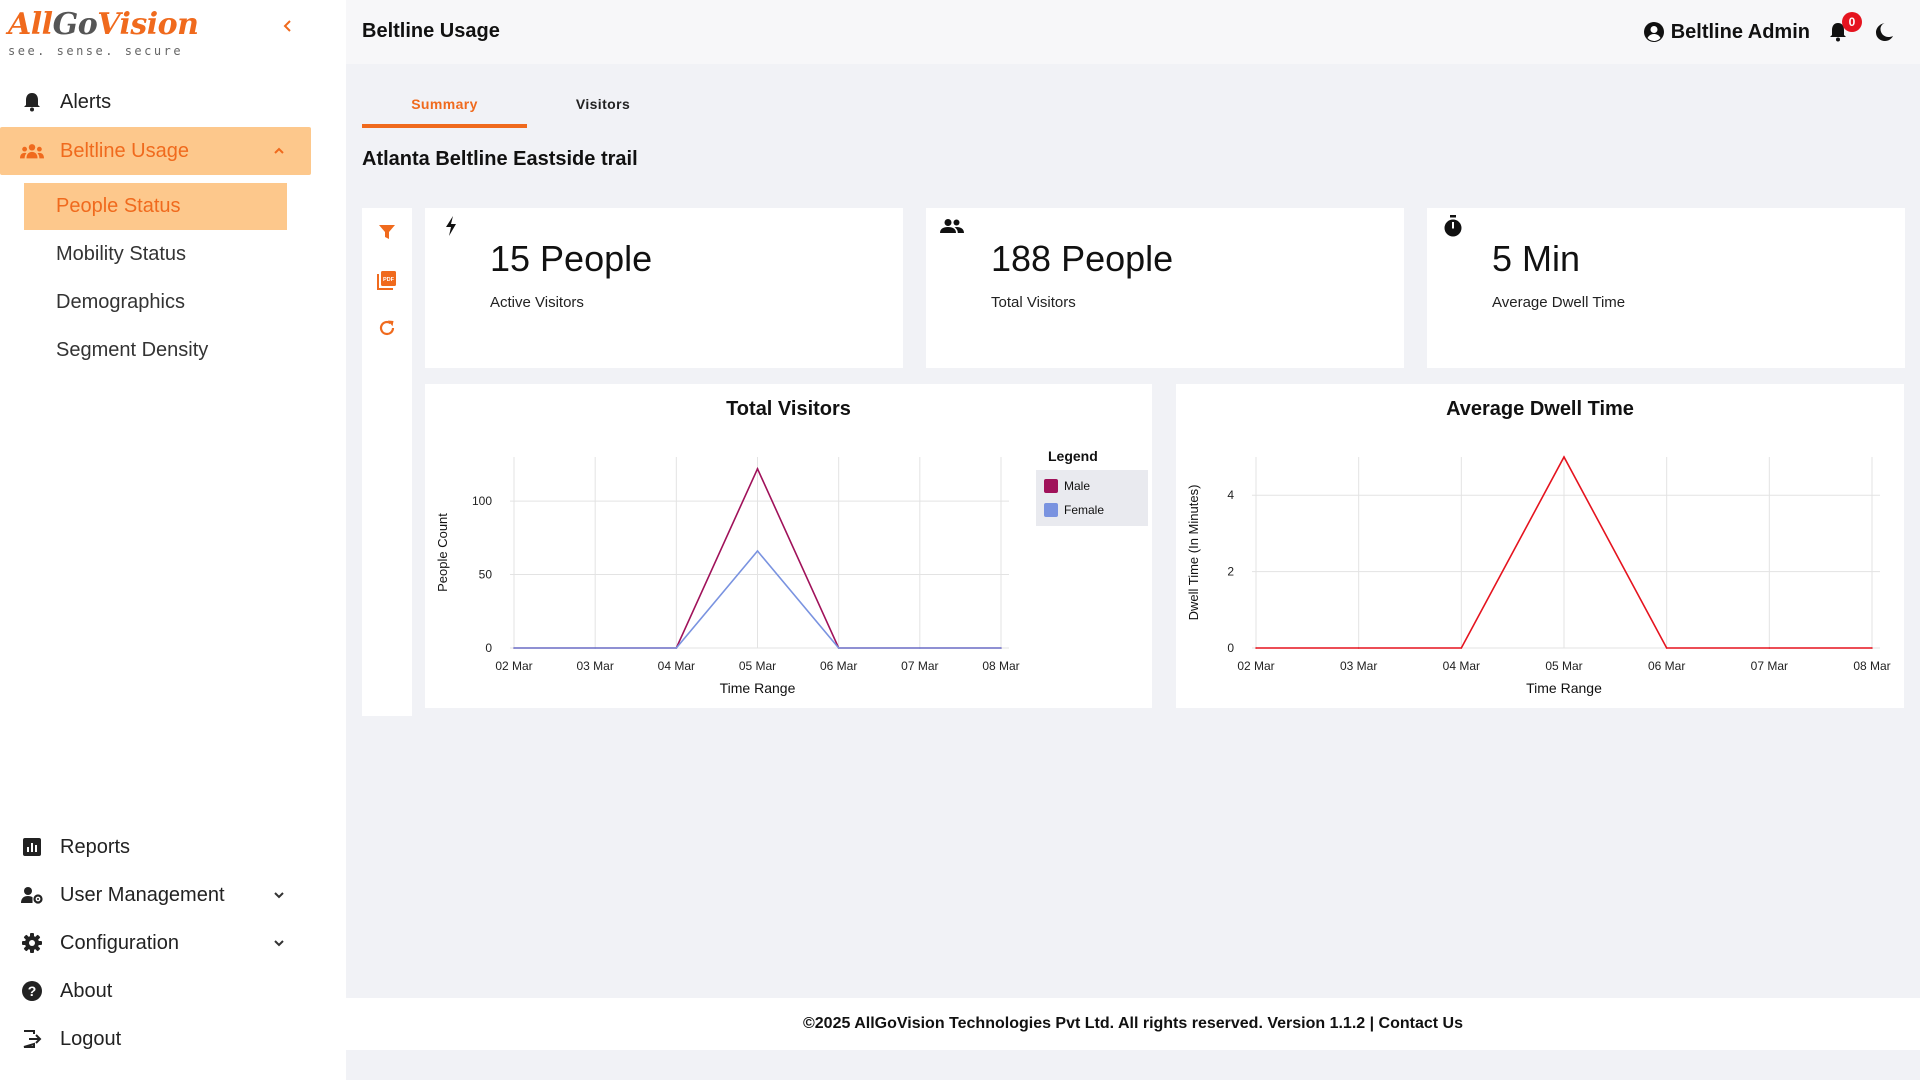 Image resolution: width=1920 pixels, height=1080 pixels. I want to click on kpi-label: Average Dwell Time, so click(1559, 302).